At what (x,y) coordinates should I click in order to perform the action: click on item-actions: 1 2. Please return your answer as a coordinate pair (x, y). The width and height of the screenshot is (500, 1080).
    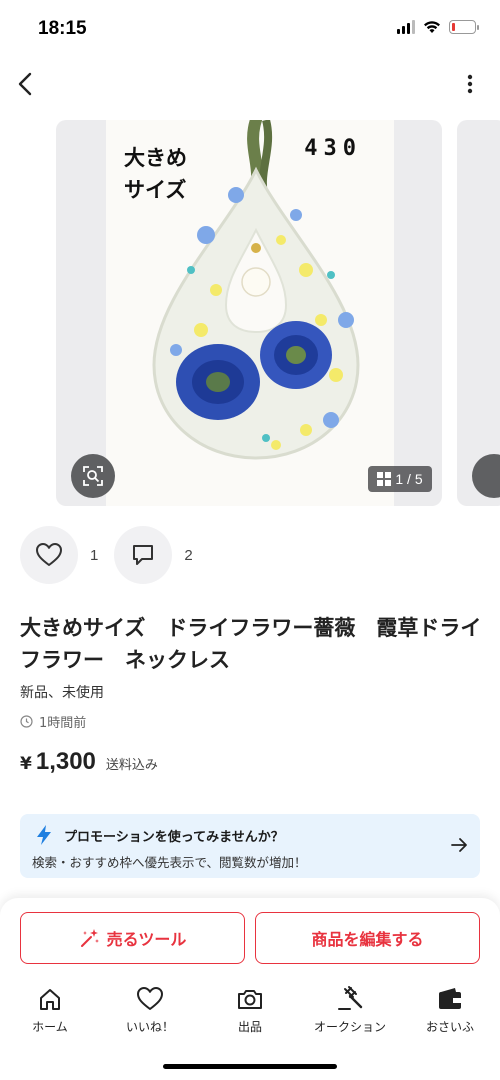
    Looking at the image, I should click on (114, 555).